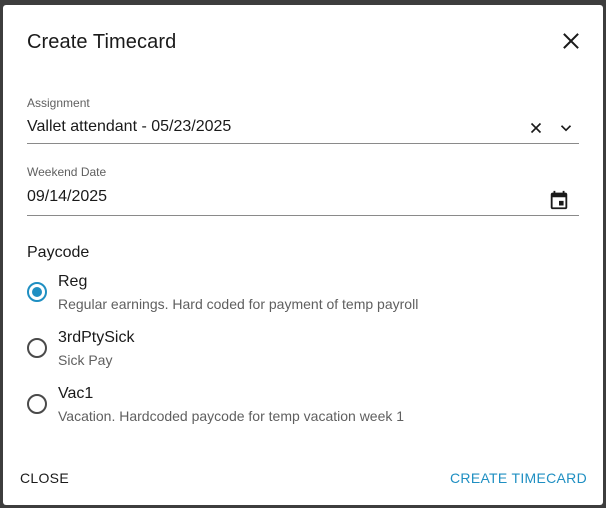 This screenshot has width=606, height=508. Describe the element at coordinates (85, 360) in the screenshot. I see `paycode-option-description: Sick Pay` at that location.